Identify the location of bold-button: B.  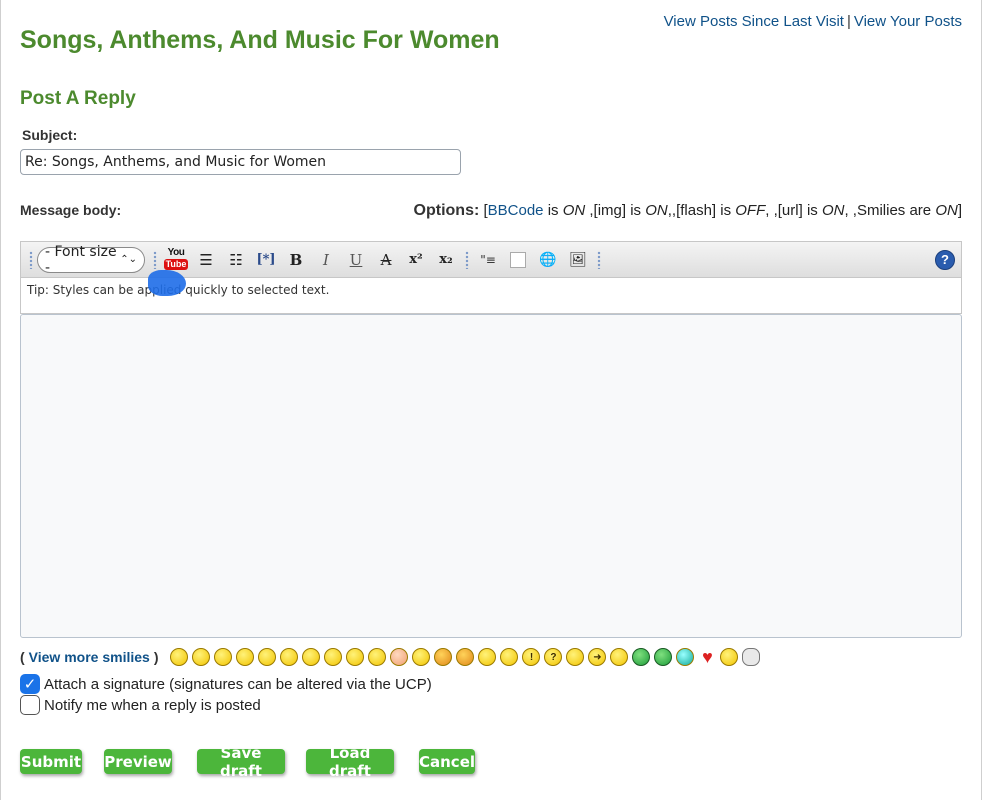
(296, 260).